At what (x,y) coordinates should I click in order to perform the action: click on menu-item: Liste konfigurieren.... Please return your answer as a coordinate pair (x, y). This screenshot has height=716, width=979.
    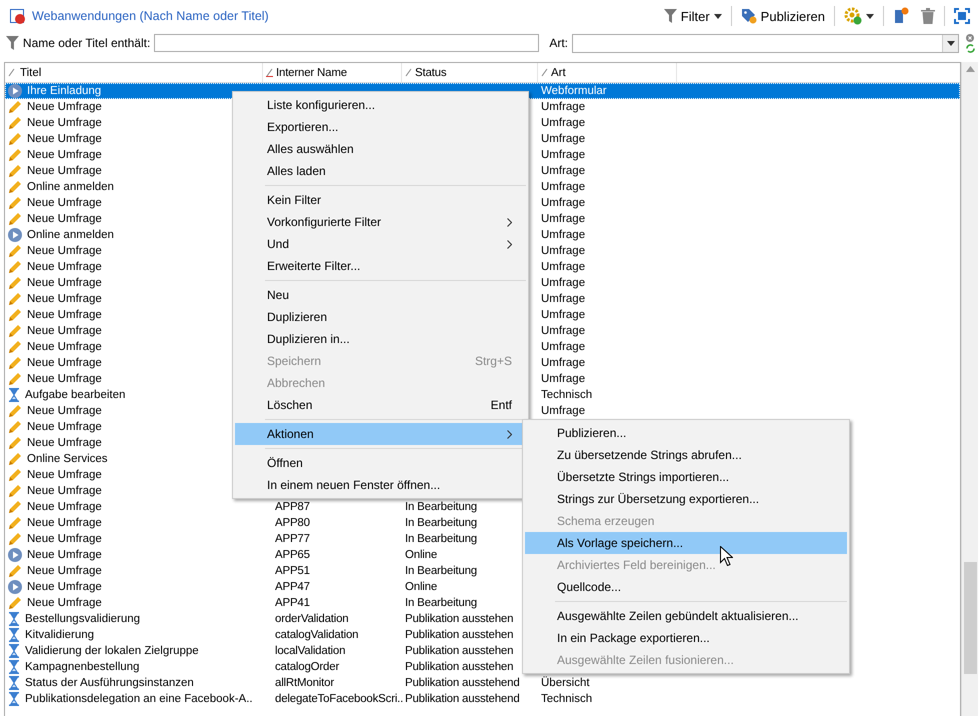
    Looking at the image, I should click on (380, 105).